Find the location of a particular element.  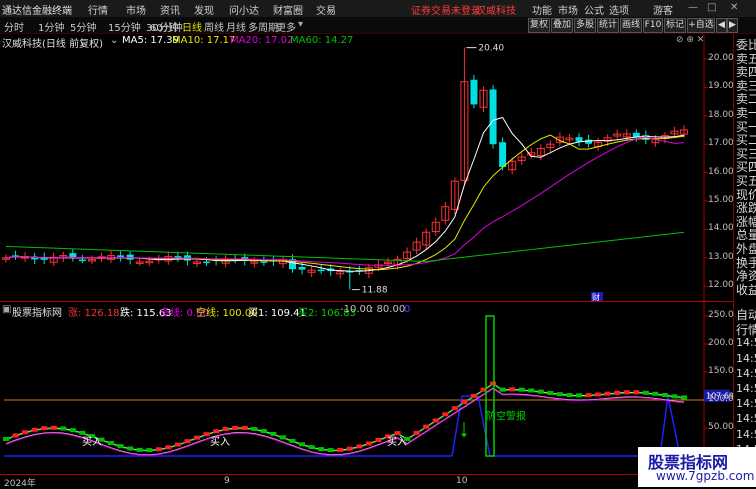

menu-right-guest: 游客 is located at coordinates (663, 9).